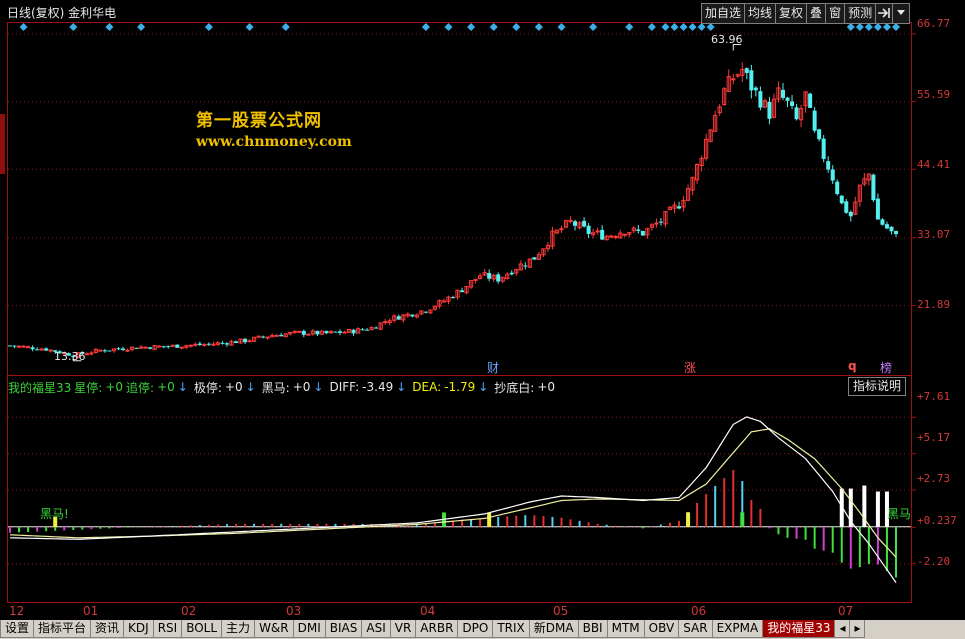 Image resolution: width=965 pixels, height=639 pixels. I want to click on window-button: 窗, so click(835, 13).